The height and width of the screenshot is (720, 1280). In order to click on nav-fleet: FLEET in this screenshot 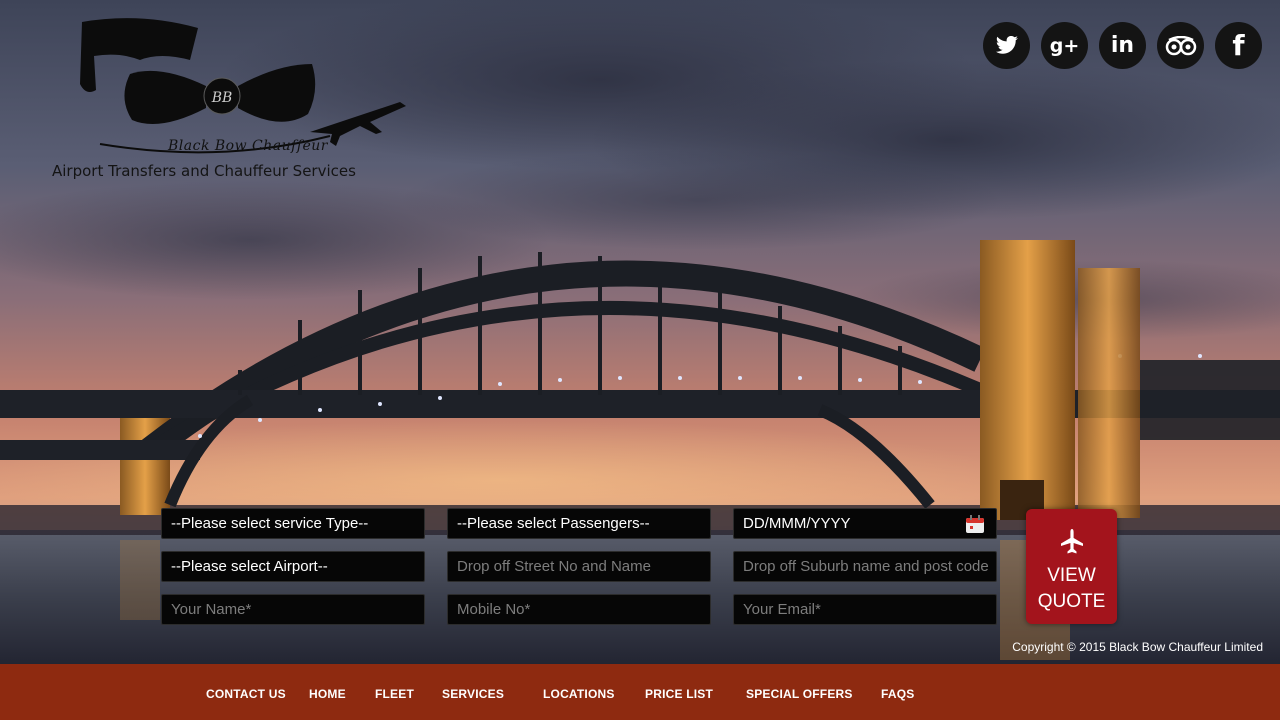, I will do `click(394, 694)`.